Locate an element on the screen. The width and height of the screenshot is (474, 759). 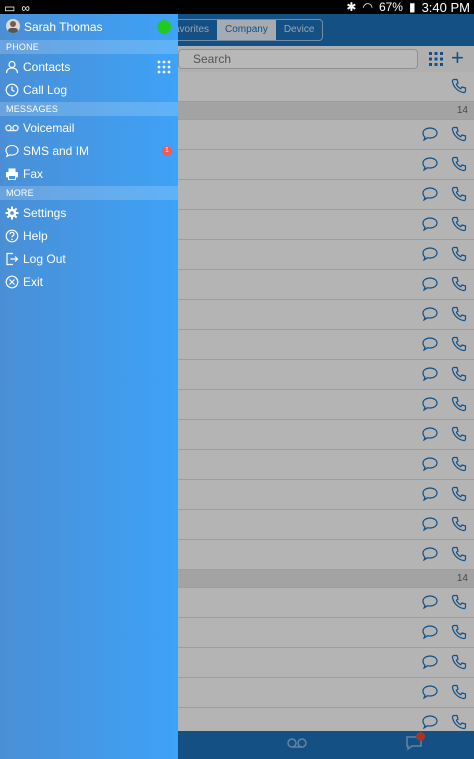
drawer-item-fax: Fax is located at coordinates (89, 174).